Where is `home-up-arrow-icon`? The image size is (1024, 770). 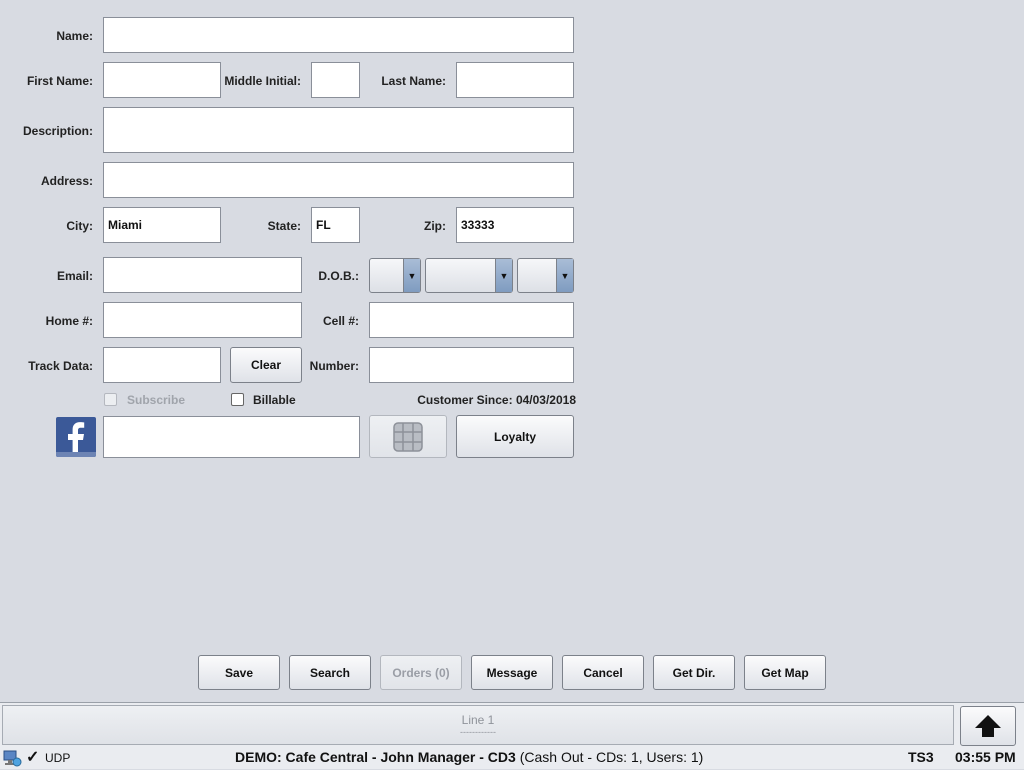 home-up-arrow-icon is located at coordinates (988, 726).